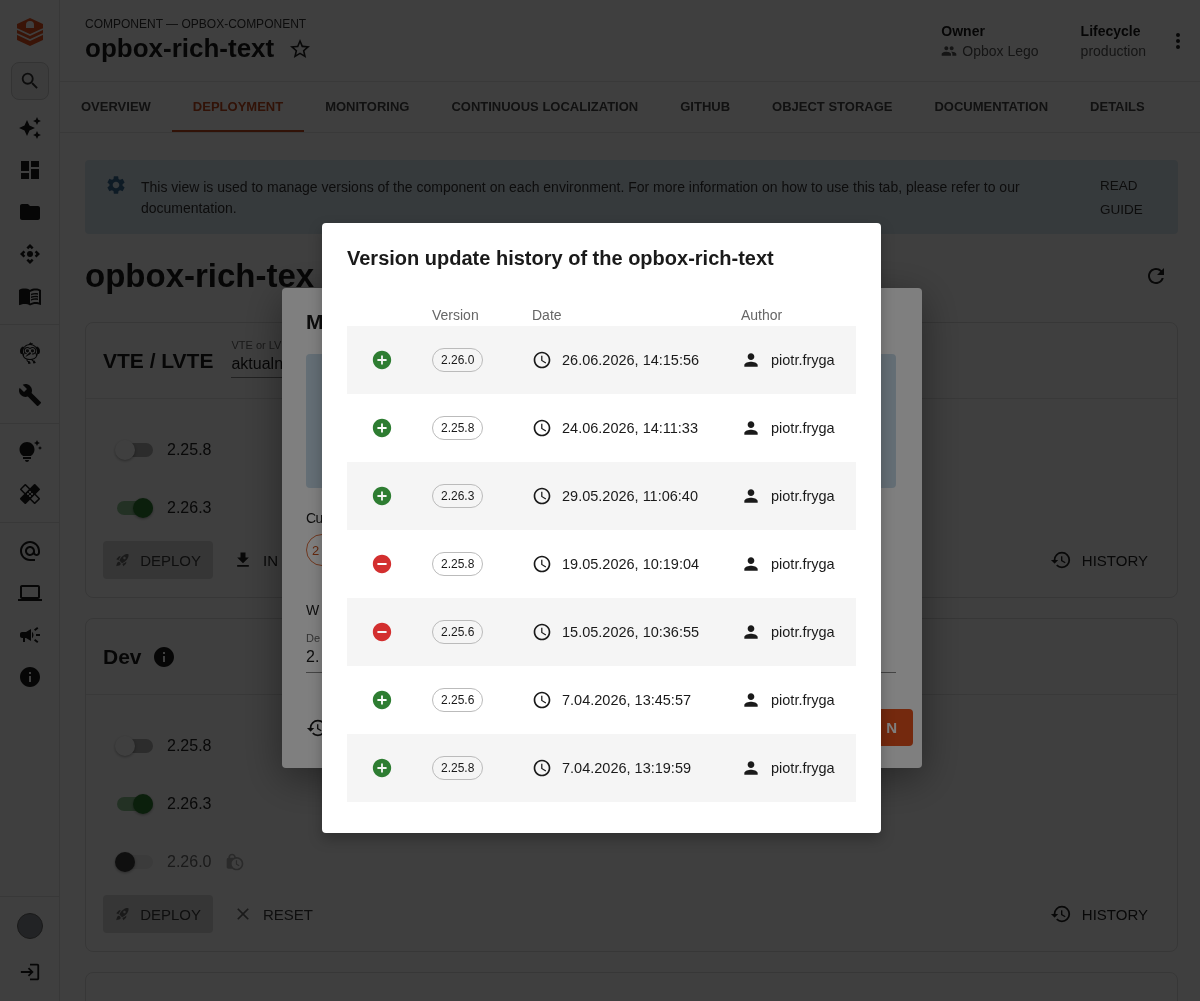 The image size is (1200, 1001). I want to click on date-text: 7.04.2026, 13:45:57, so click(626, 700).